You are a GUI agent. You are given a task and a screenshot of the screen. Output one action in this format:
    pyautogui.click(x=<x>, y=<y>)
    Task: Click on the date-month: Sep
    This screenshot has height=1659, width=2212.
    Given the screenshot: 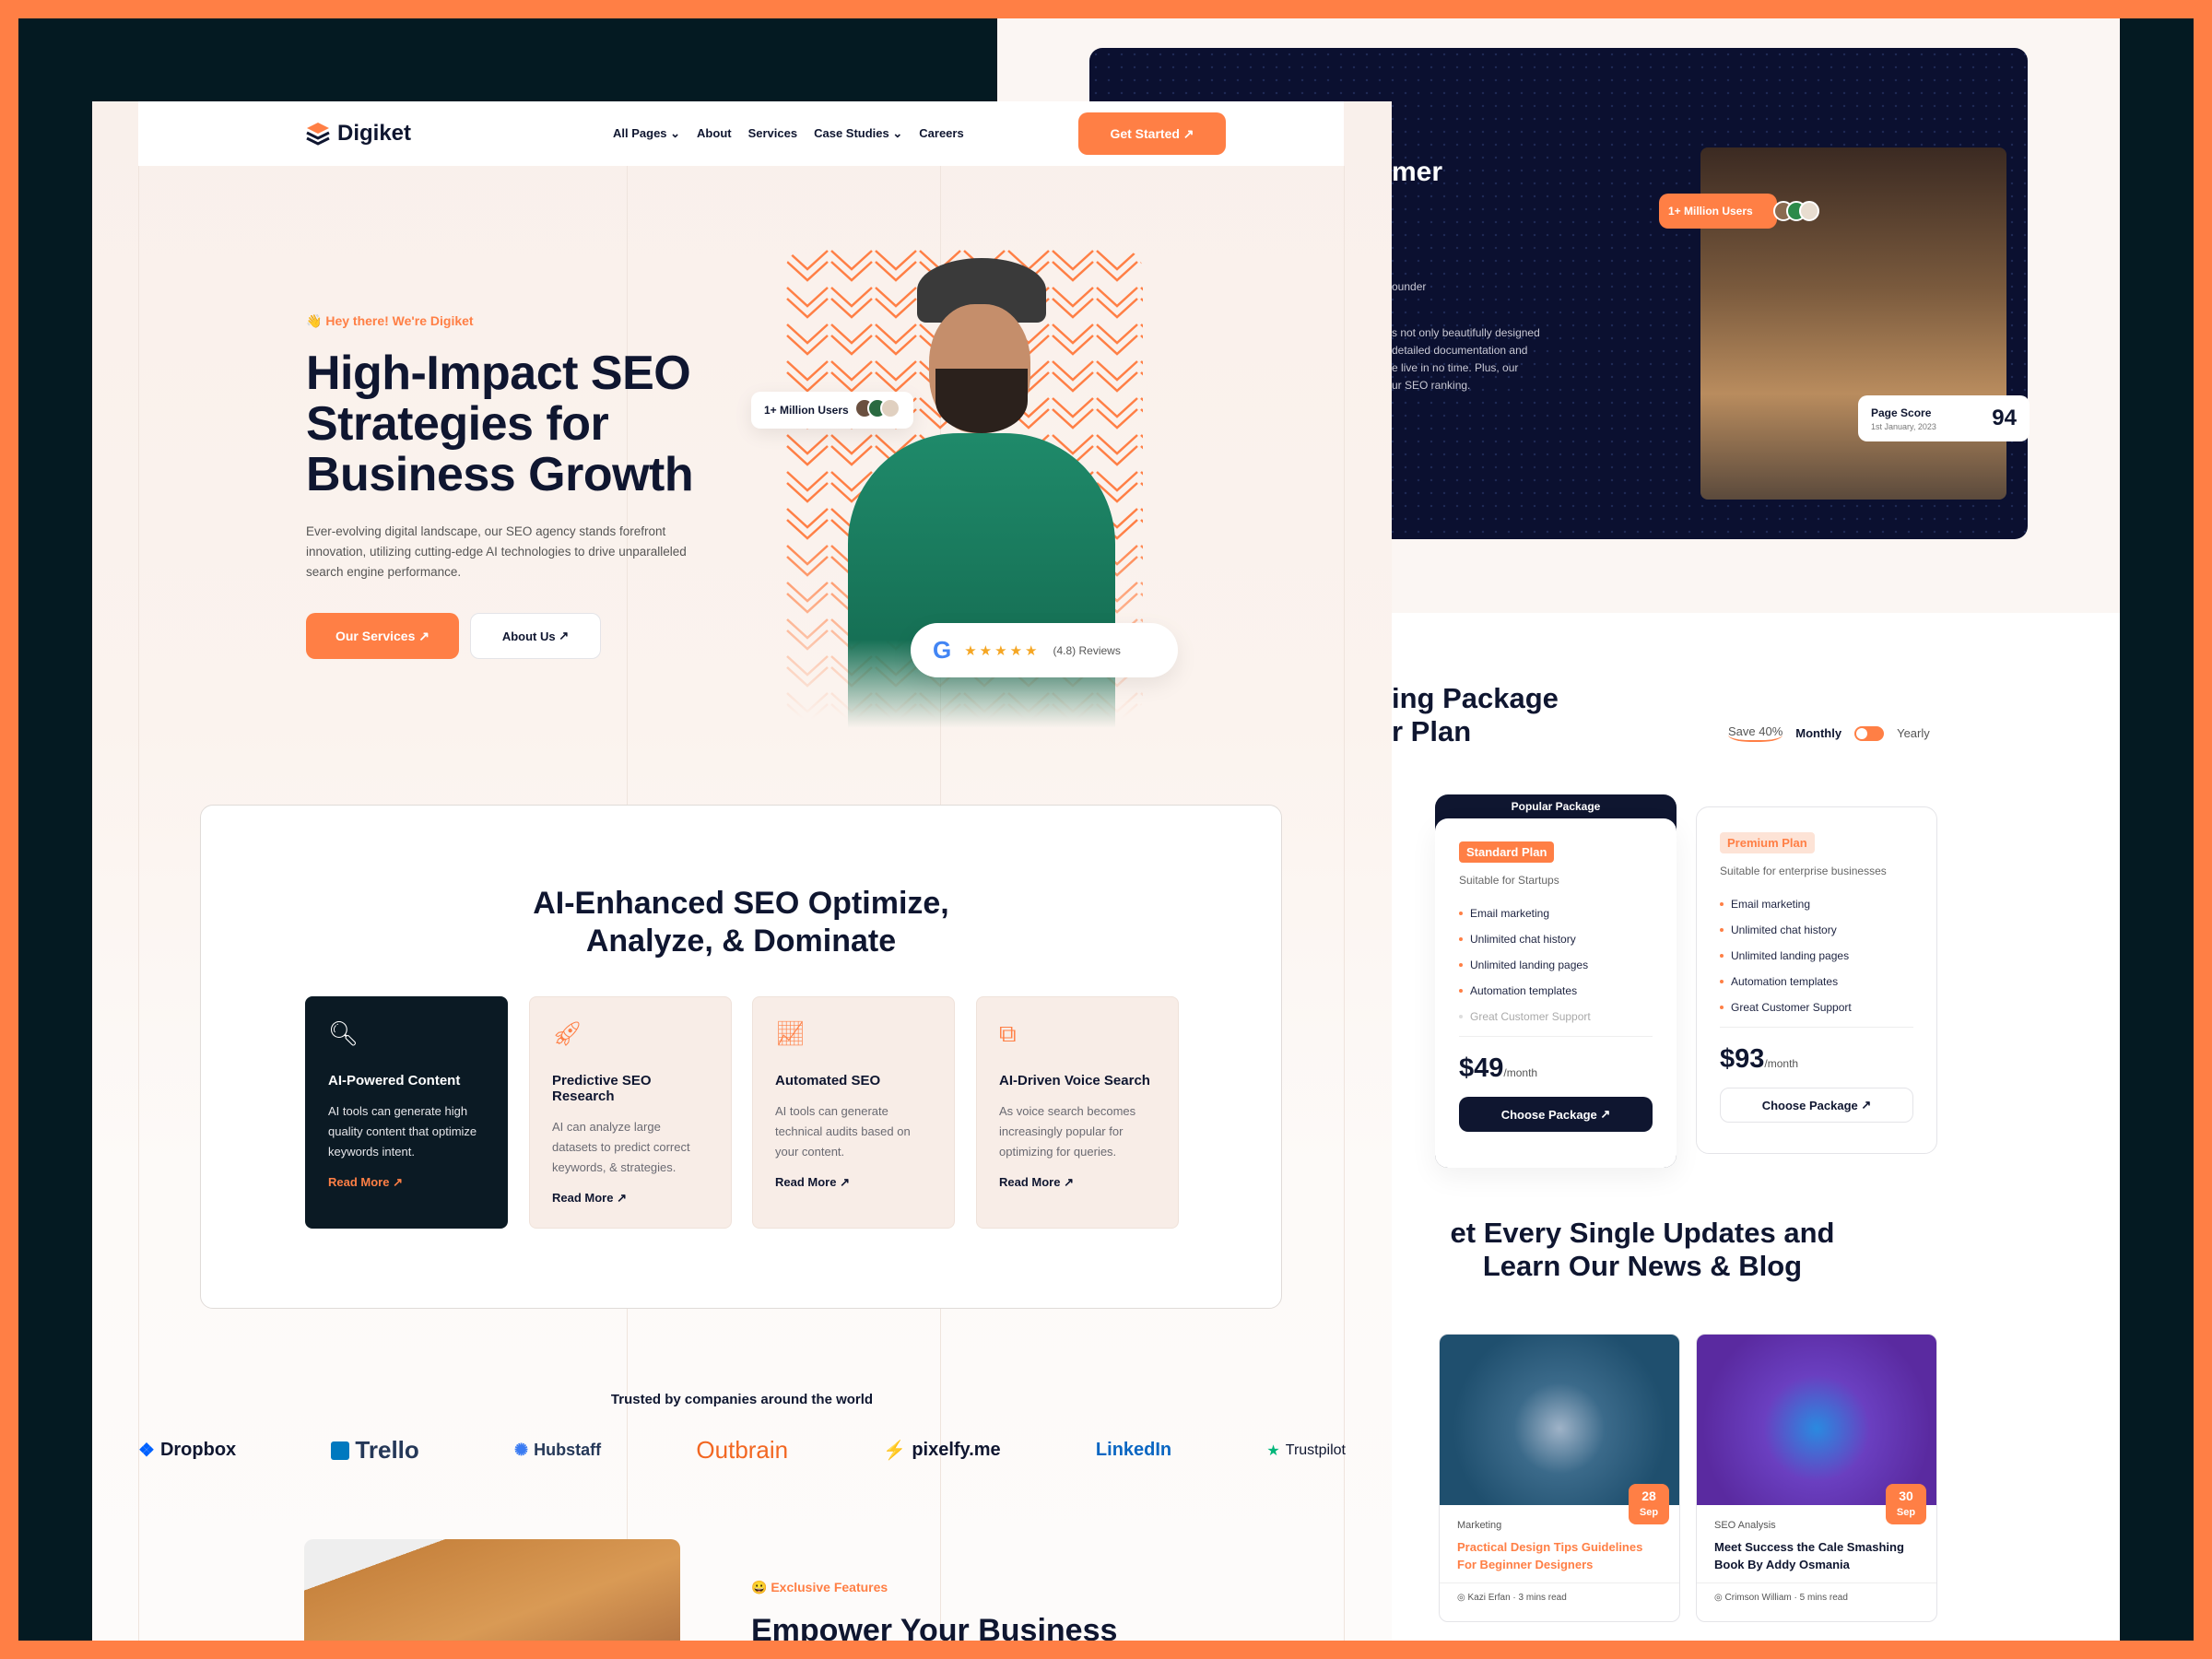 What is the action you would take?
    pyautogui.click(x=1649, y=1512)
    